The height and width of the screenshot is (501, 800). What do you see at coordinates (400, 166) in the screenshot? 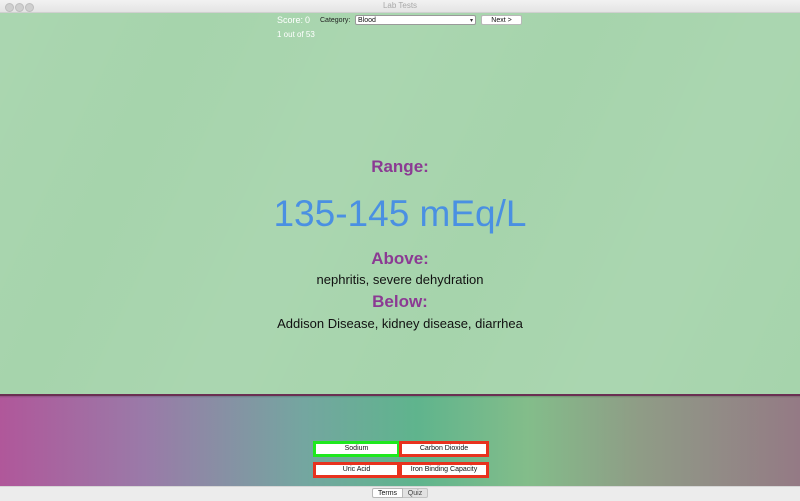
I see `range-heading: Range:` at bounding box center [400, 166].